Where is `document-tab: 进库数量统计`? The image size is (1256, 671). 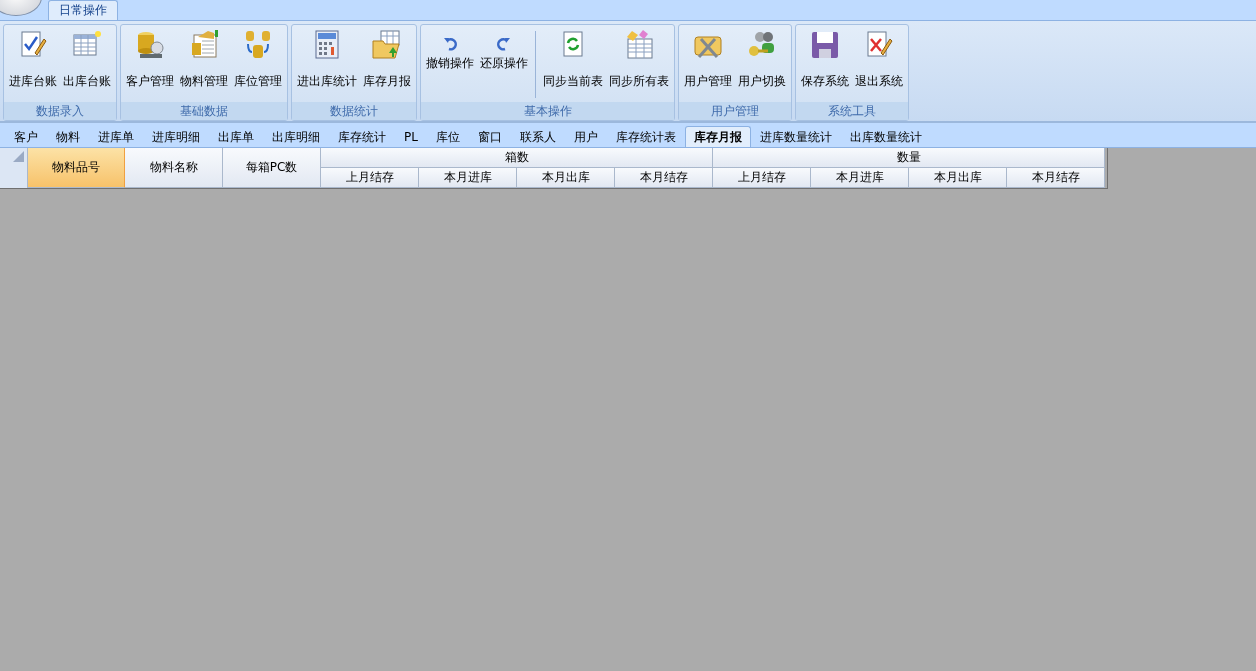
document-tab: 进库数量统计 is located at coordinates (795, 136).